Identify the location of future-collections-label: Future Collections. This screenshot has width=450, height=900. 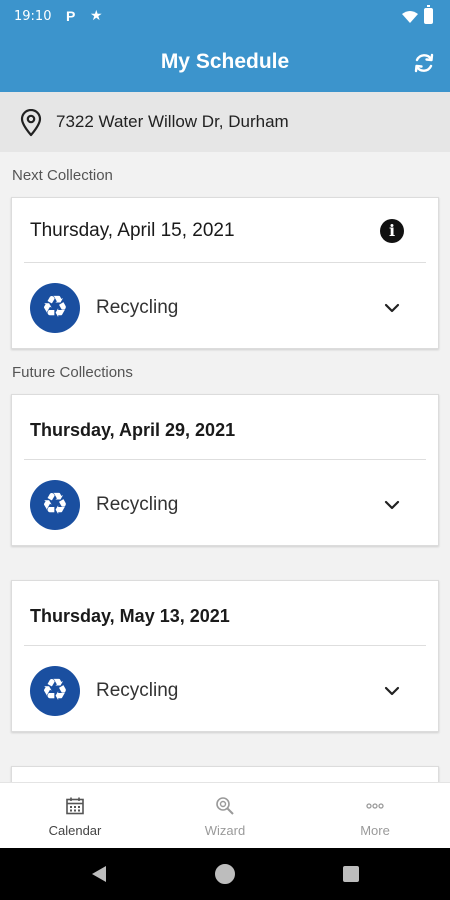
(72, 372).